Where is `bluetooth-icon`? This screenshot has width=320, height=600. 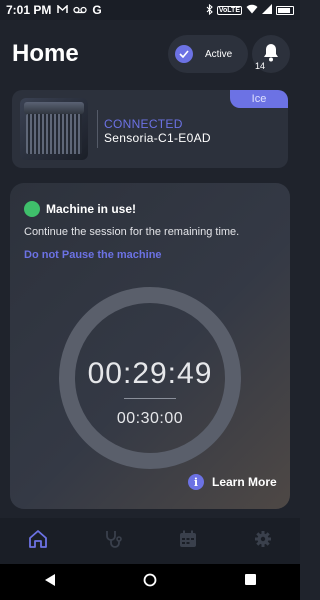 bluetooth-icon is located at coordinates (209, 10).